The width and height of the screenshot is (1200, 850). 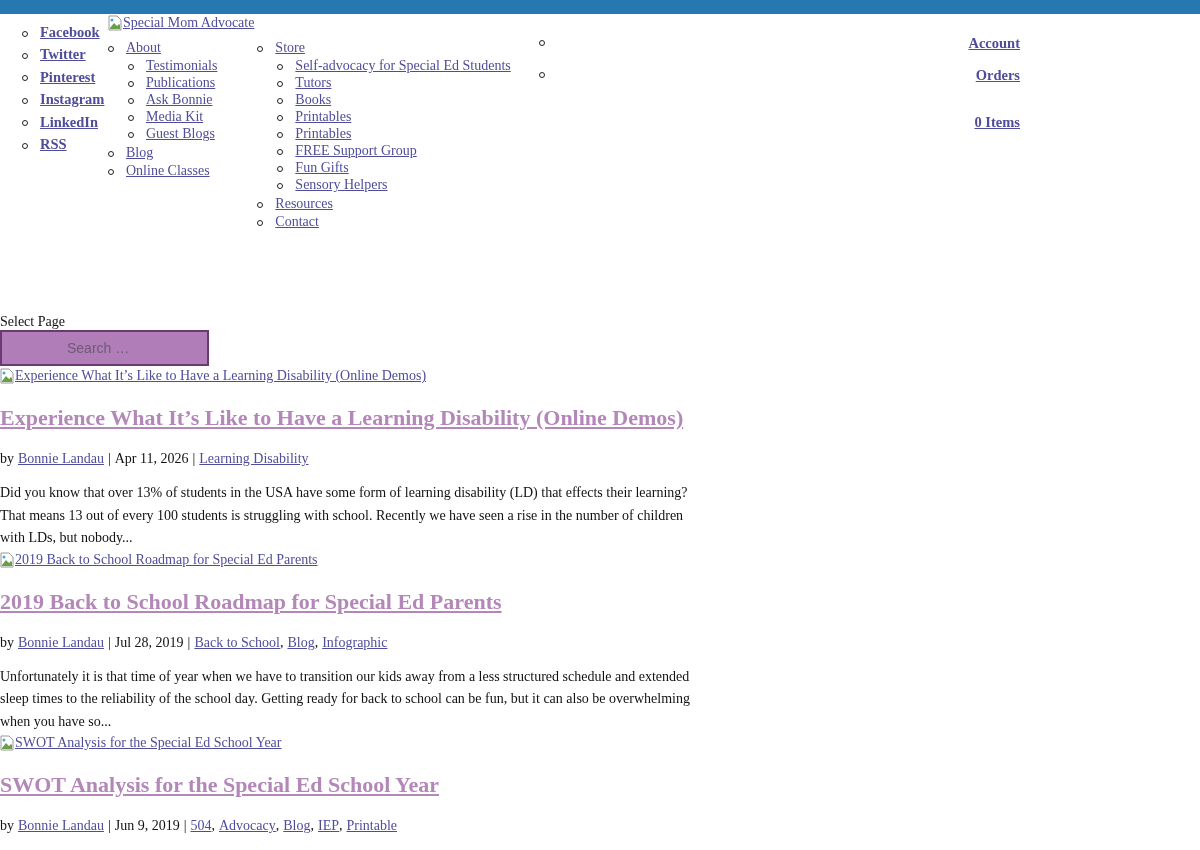 What do you see at coordinates (72, 99) in the screenshot?
I see `social-link: Instagram` at bounding box center [72, 99].